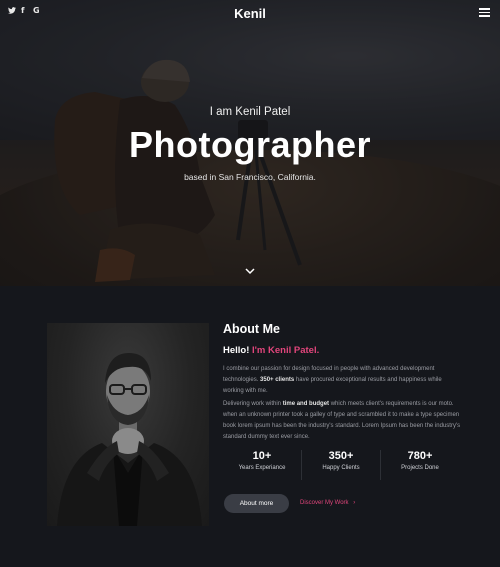  I want to click on stat-label: Happy Clients, so click(341, 468).